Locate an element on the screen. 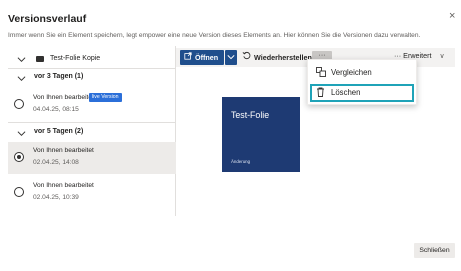  version-item: Von Ihnen bearbeitet 02.04.25, 10:39 is located at coordinates (92, 193).